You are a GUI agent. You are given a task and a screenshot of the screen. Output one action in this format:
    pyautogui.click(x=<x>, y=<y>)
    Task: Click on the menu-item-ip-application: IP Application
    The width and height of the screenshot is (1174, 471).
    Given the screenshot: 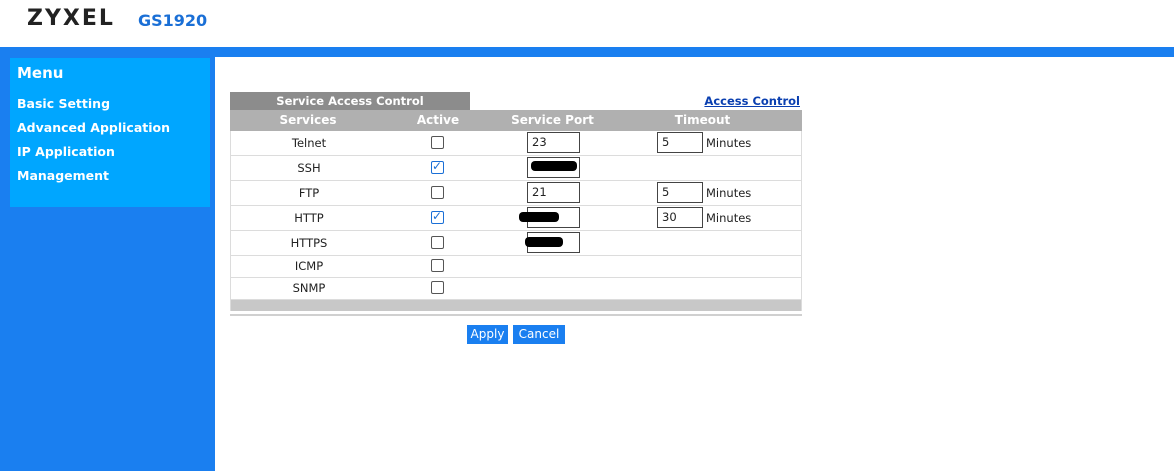 What is the action you would take?
    pyautogui.click(x=66, y=151)
    